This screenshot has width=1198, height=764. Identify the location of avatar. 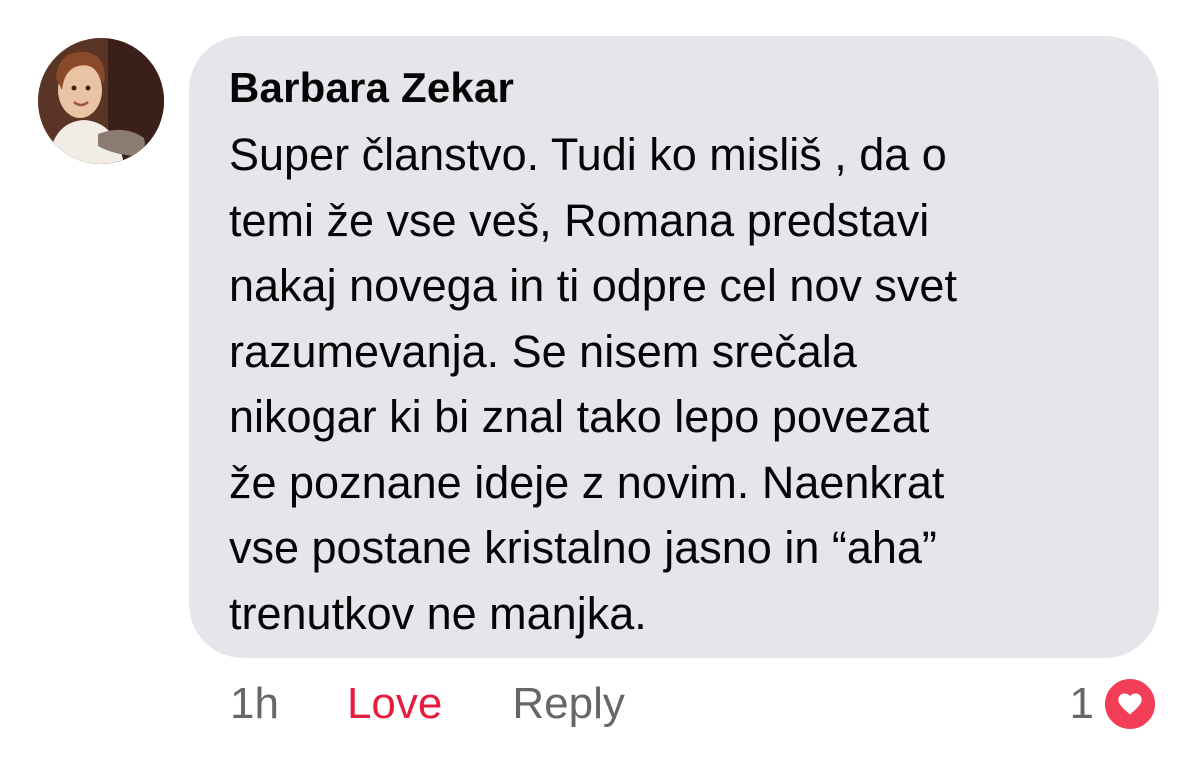
(101, 101).